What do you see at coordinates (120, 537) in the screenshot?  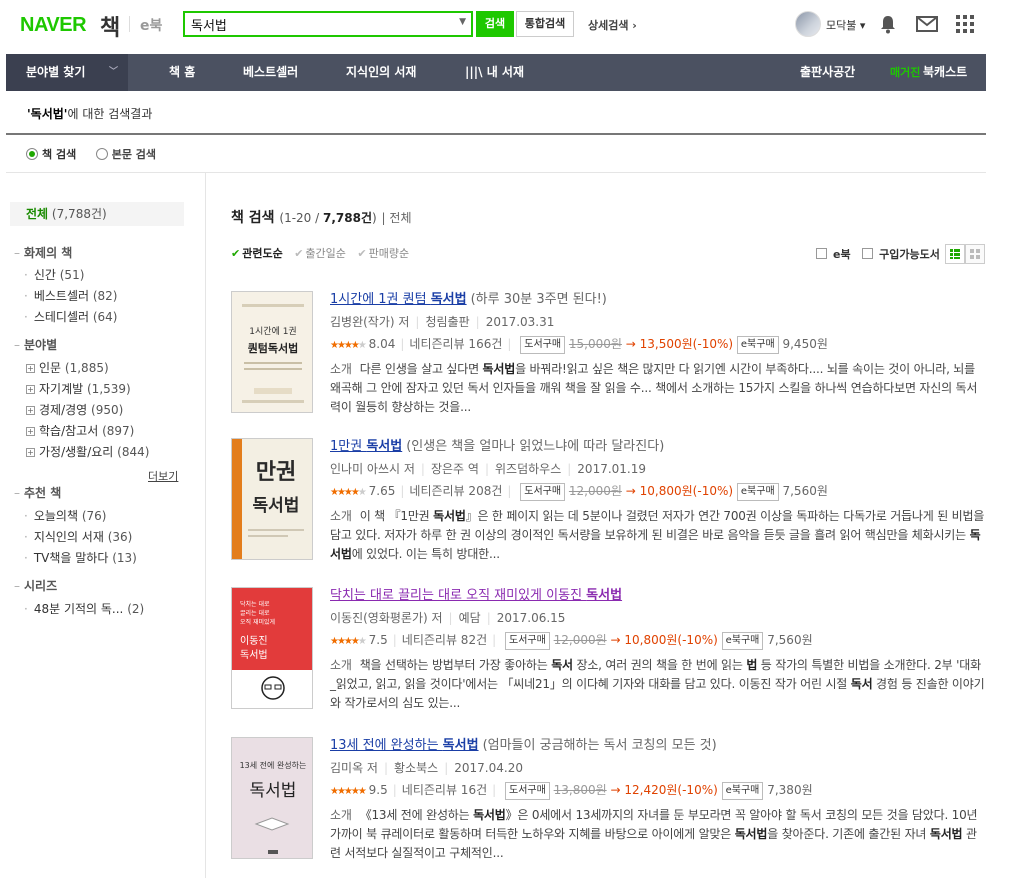 I see `sidebar-item-count: (36)` at bounding box center [120, 537].